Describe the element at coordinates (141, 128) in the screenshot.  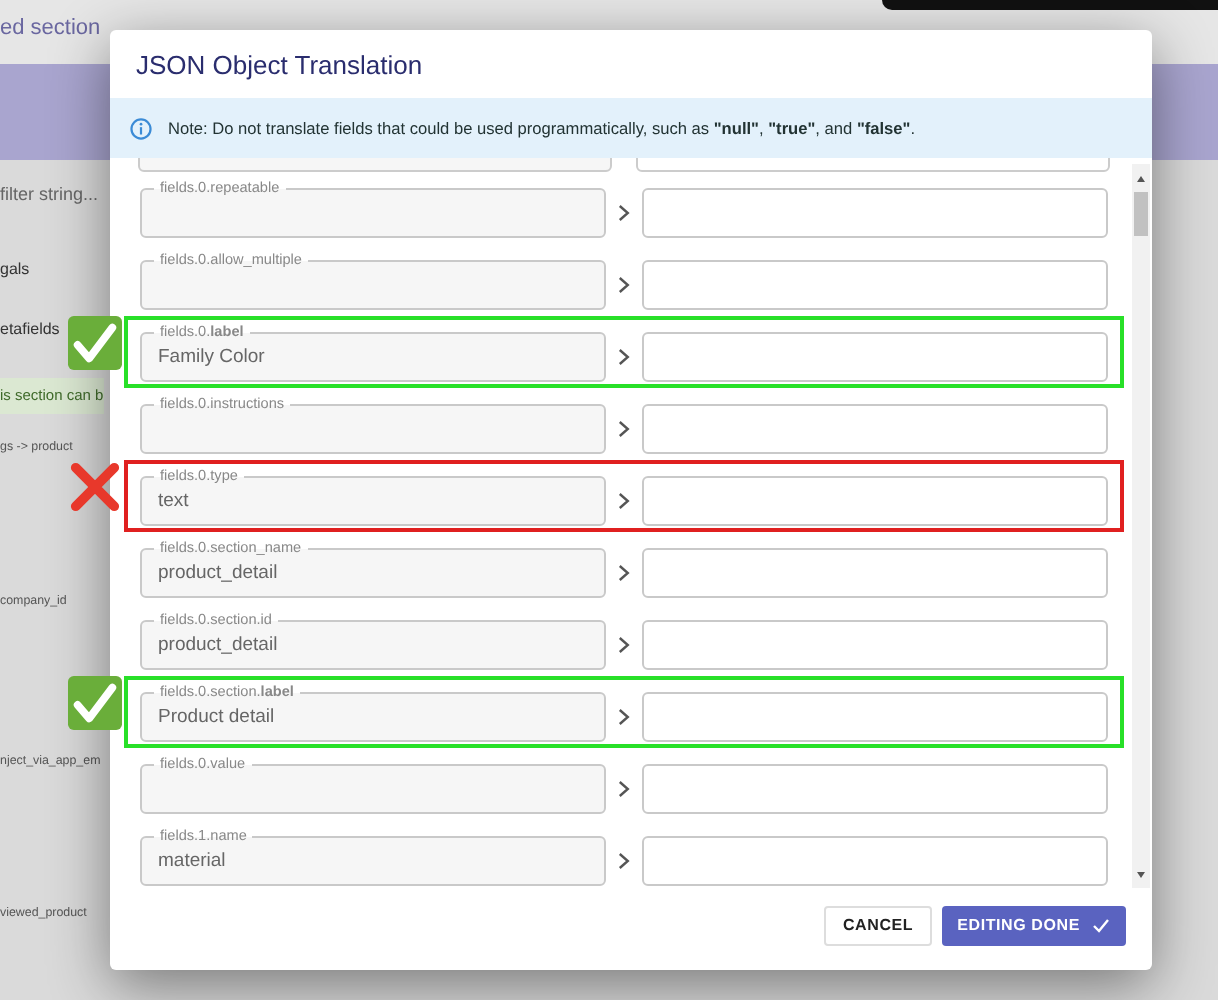
I see `info-icon` at that location.